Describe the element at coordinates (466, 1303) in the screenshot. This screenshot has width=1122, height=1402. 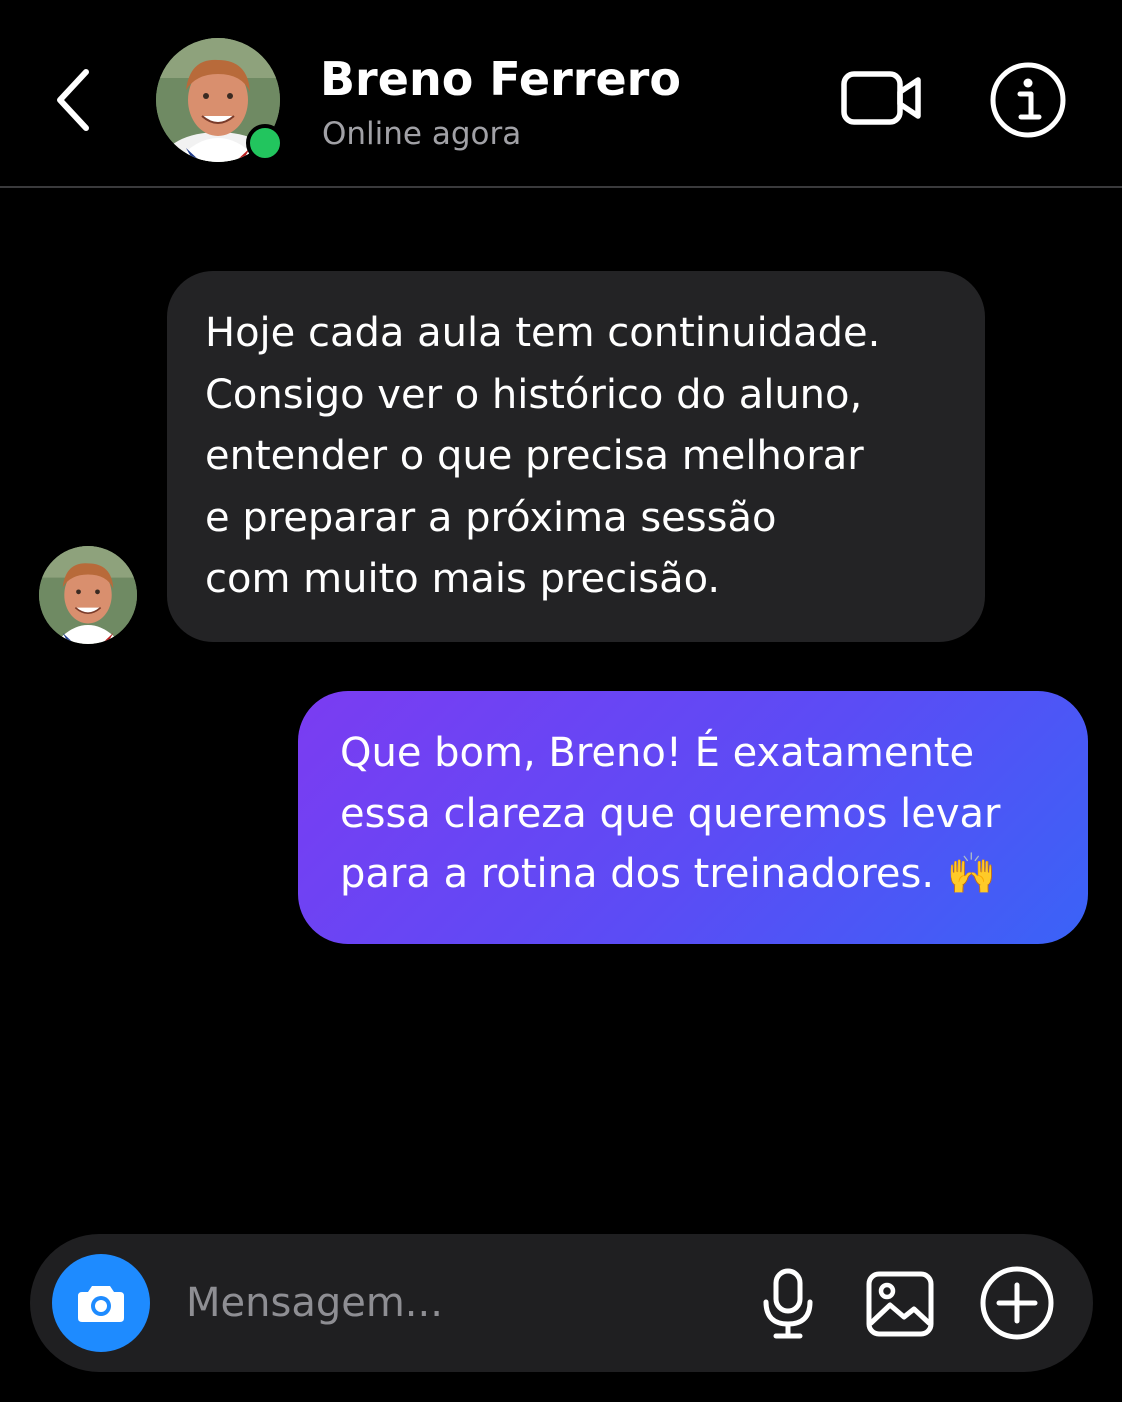
I see `message-input` at that location.